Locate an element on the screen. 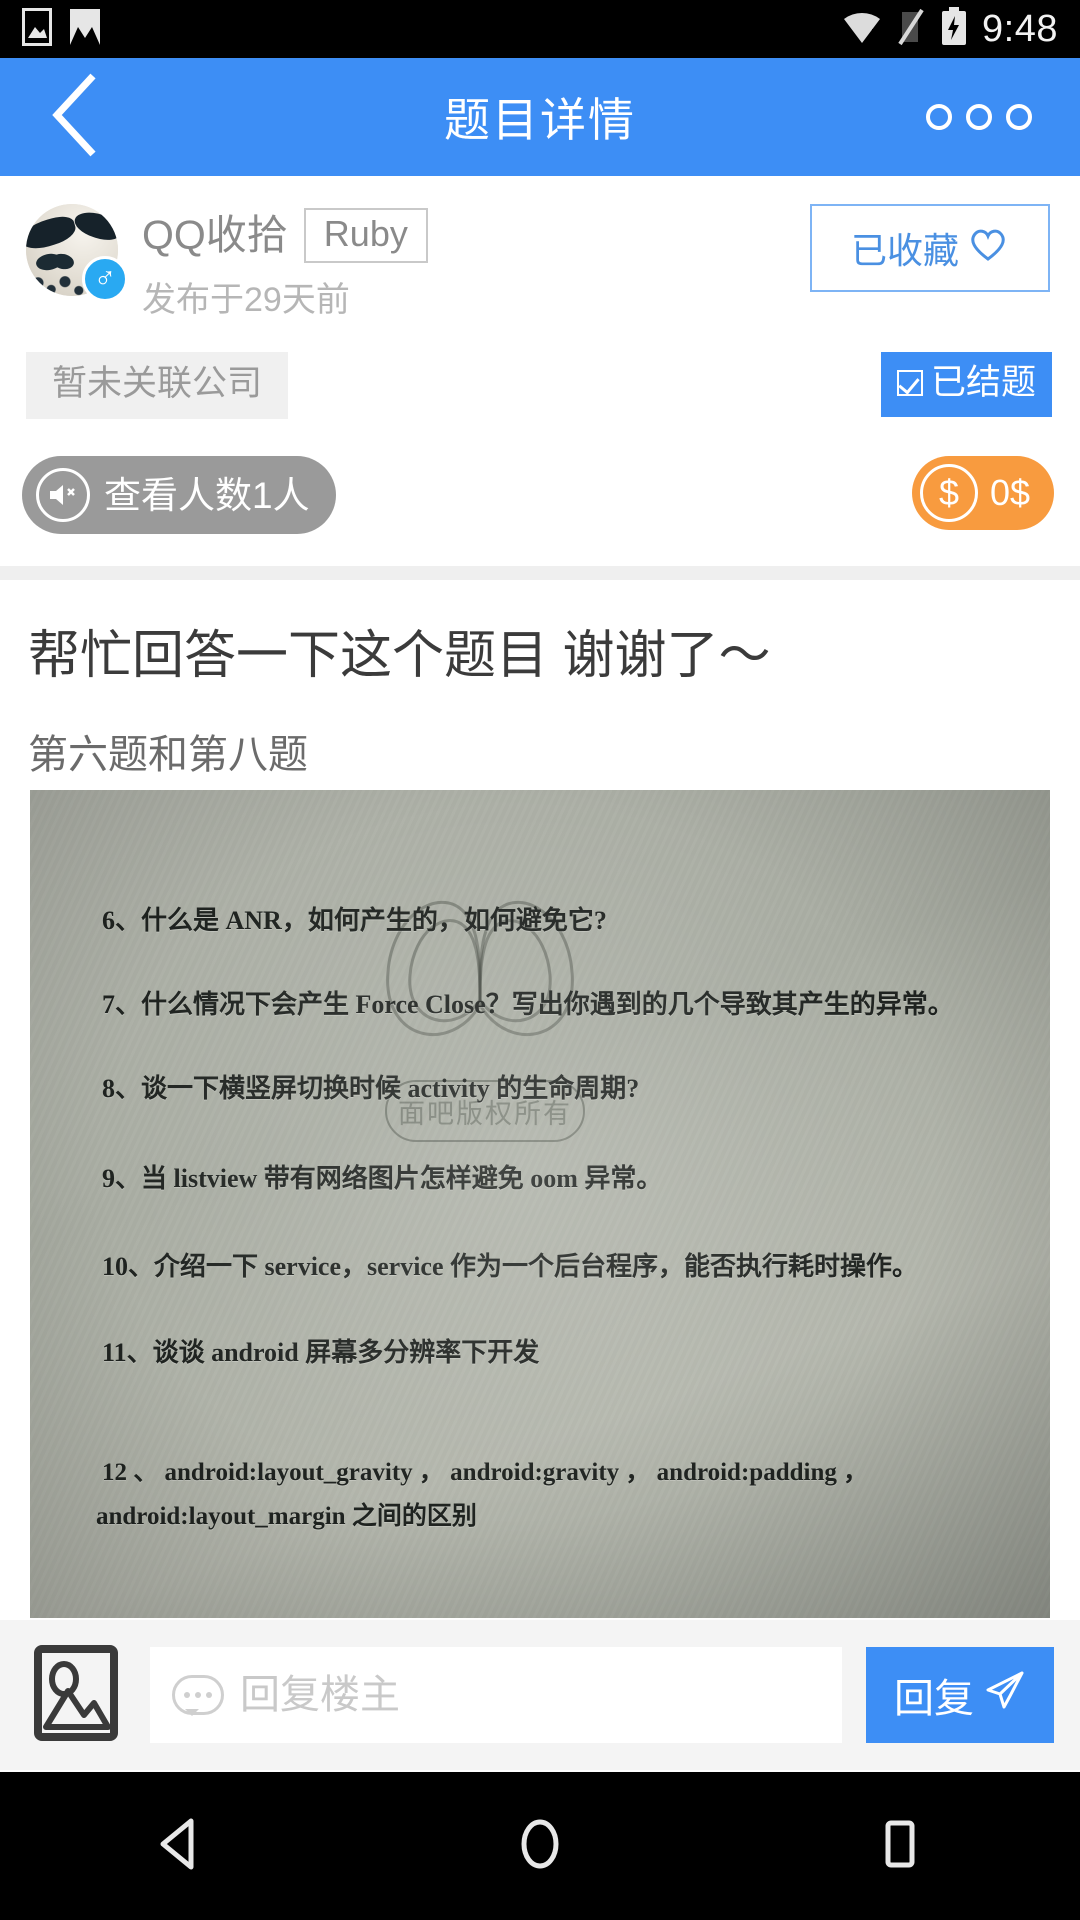 Image resolution: width=1080 pixels, height=1920 pixels. send-reply-button: 回复 is located at coordinates (960, 1695).